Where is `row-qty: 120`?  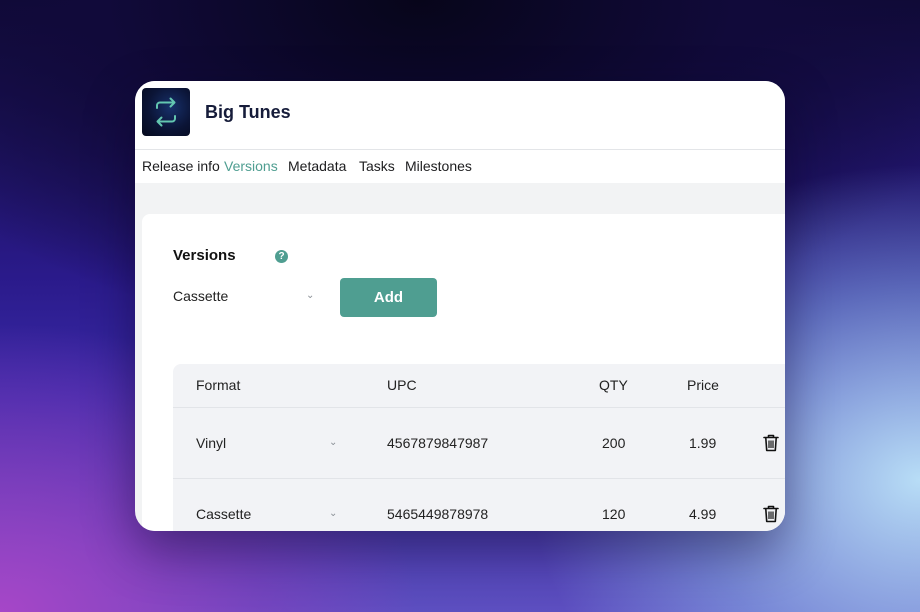
row-qty: 120 is located at coordinates (613, 514).